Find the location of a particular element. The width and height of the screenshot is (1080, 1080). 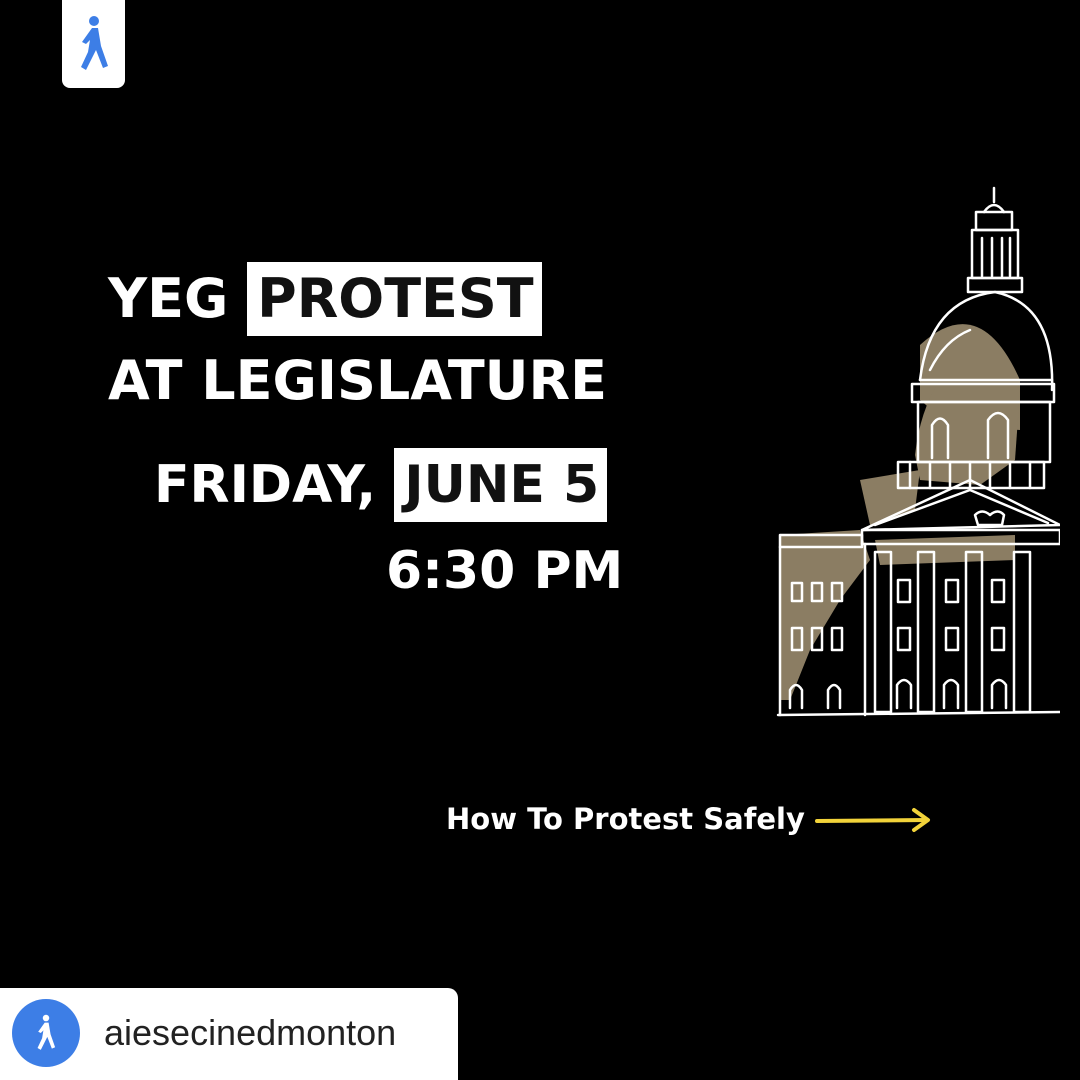

avatar is located at coordinates (46, 1033).